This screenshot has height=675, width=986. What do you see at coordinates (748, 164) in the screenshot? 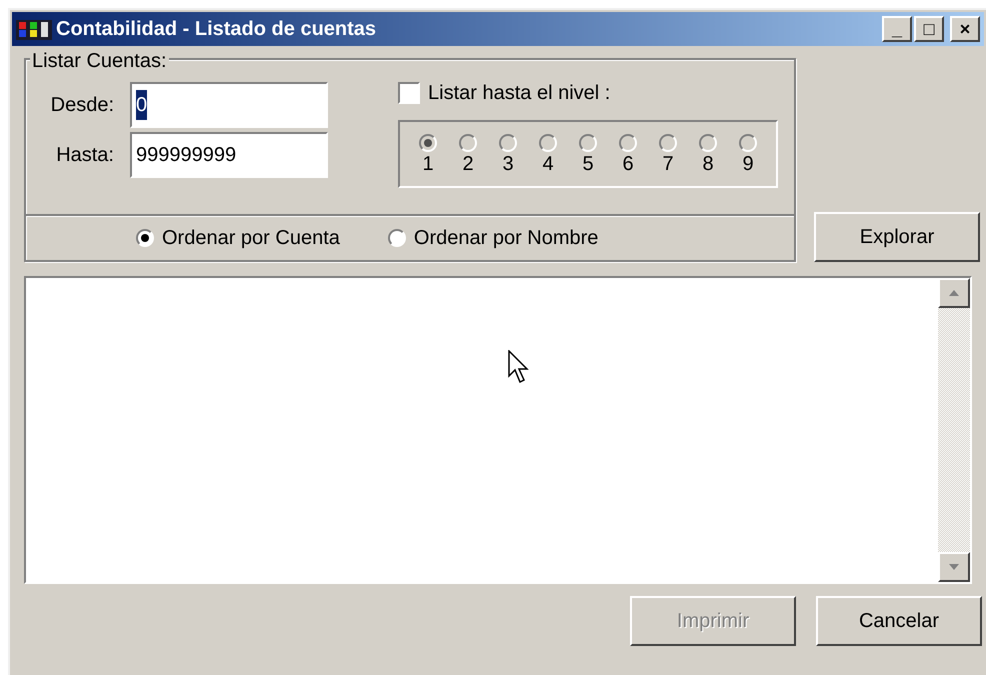
I see `radio-label: 9` at bounding box center [748, 164].